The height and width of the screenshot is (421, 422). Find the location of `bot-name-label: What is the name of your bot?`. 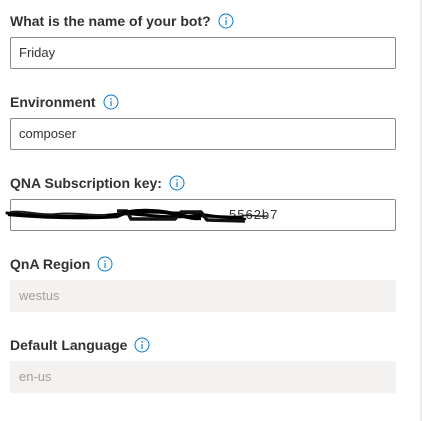

bot-name-label: What is the name of your bot? is located at coordinates (110, 21).